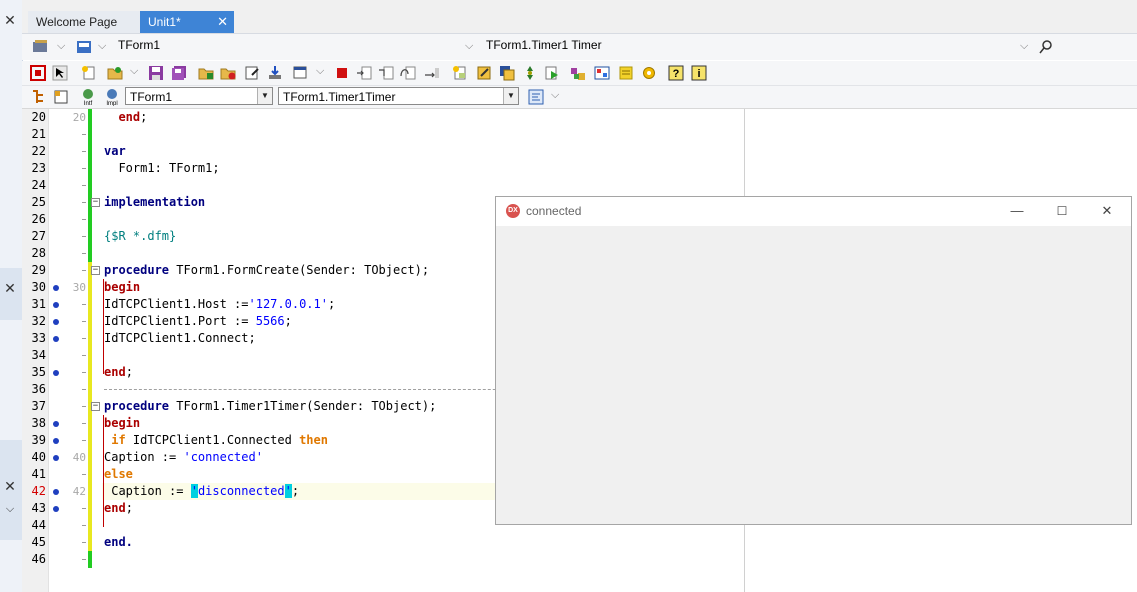  Describe the element at coordinates (552, 73) in the screenshot. I see `run-icon` at that location.